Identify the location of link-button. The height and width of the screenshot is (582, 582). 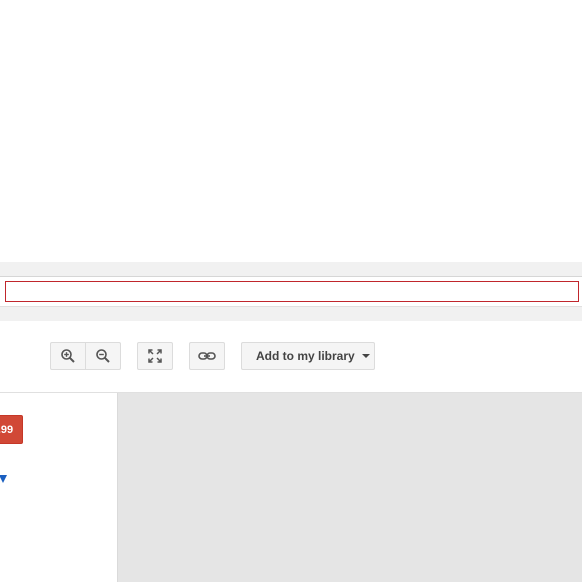
(207, 356).